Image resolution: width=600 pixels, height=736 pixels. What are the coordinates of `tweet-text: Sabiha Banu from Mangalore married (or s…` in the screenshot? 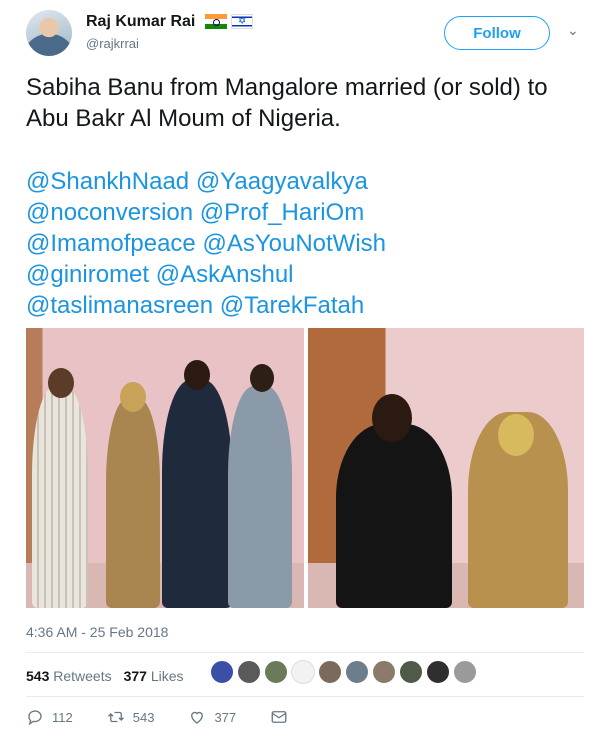 It's located at (287, 103).